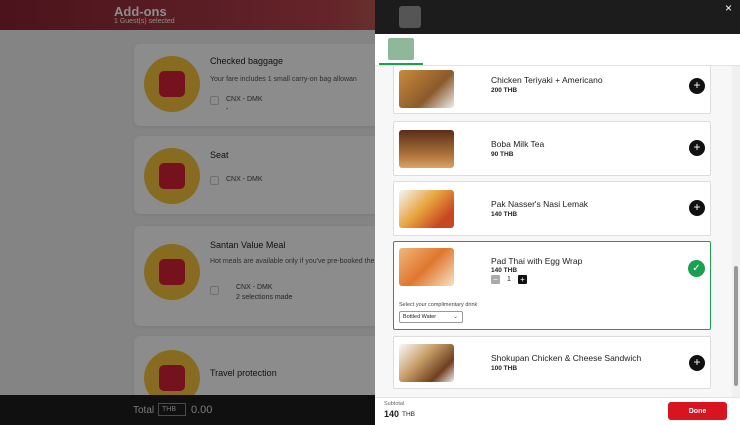 The width and height of the screenshot is (740, 425). What do you see at coordinates (504, 90) in the screenshot?
I see `meal-price: 200 THB` at bounding box center [504, 90].